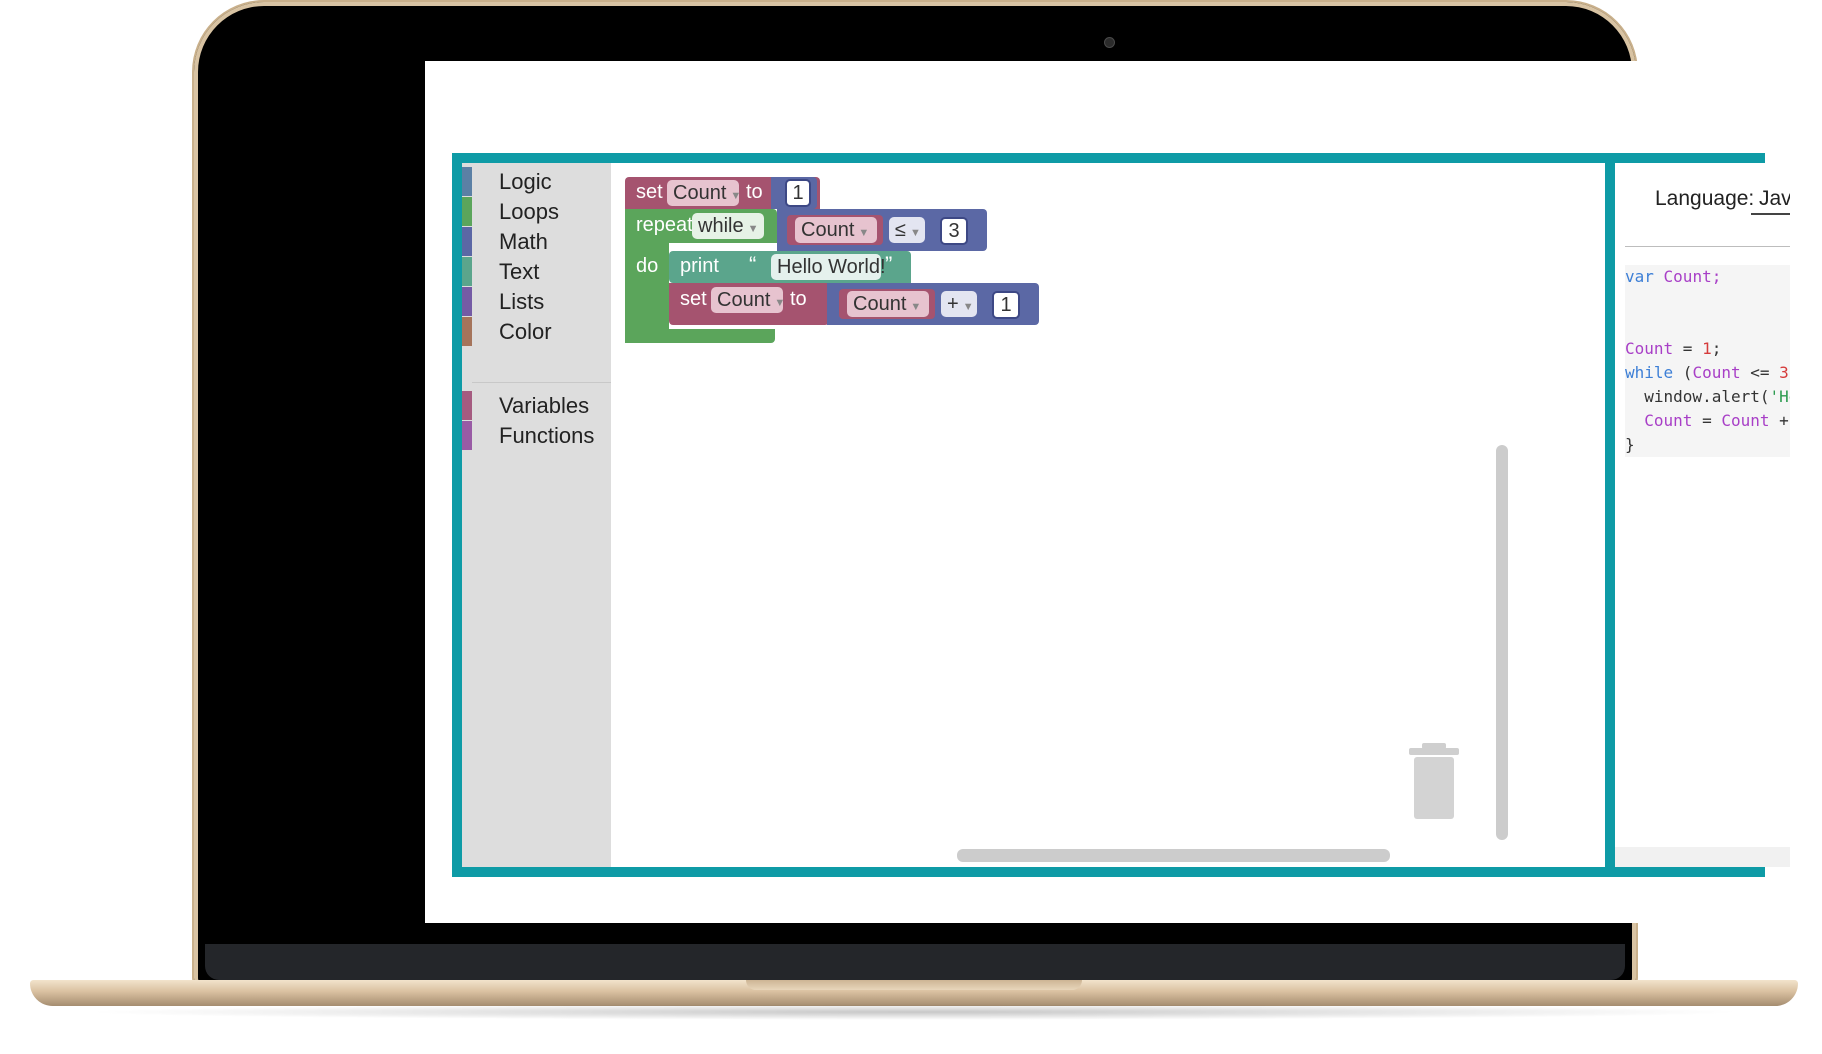 This screenshot has height=1054, width=1822. Describe the element at coordinates (519, 271) in the screenshot. I see `toolbox-label: Text` at that location.